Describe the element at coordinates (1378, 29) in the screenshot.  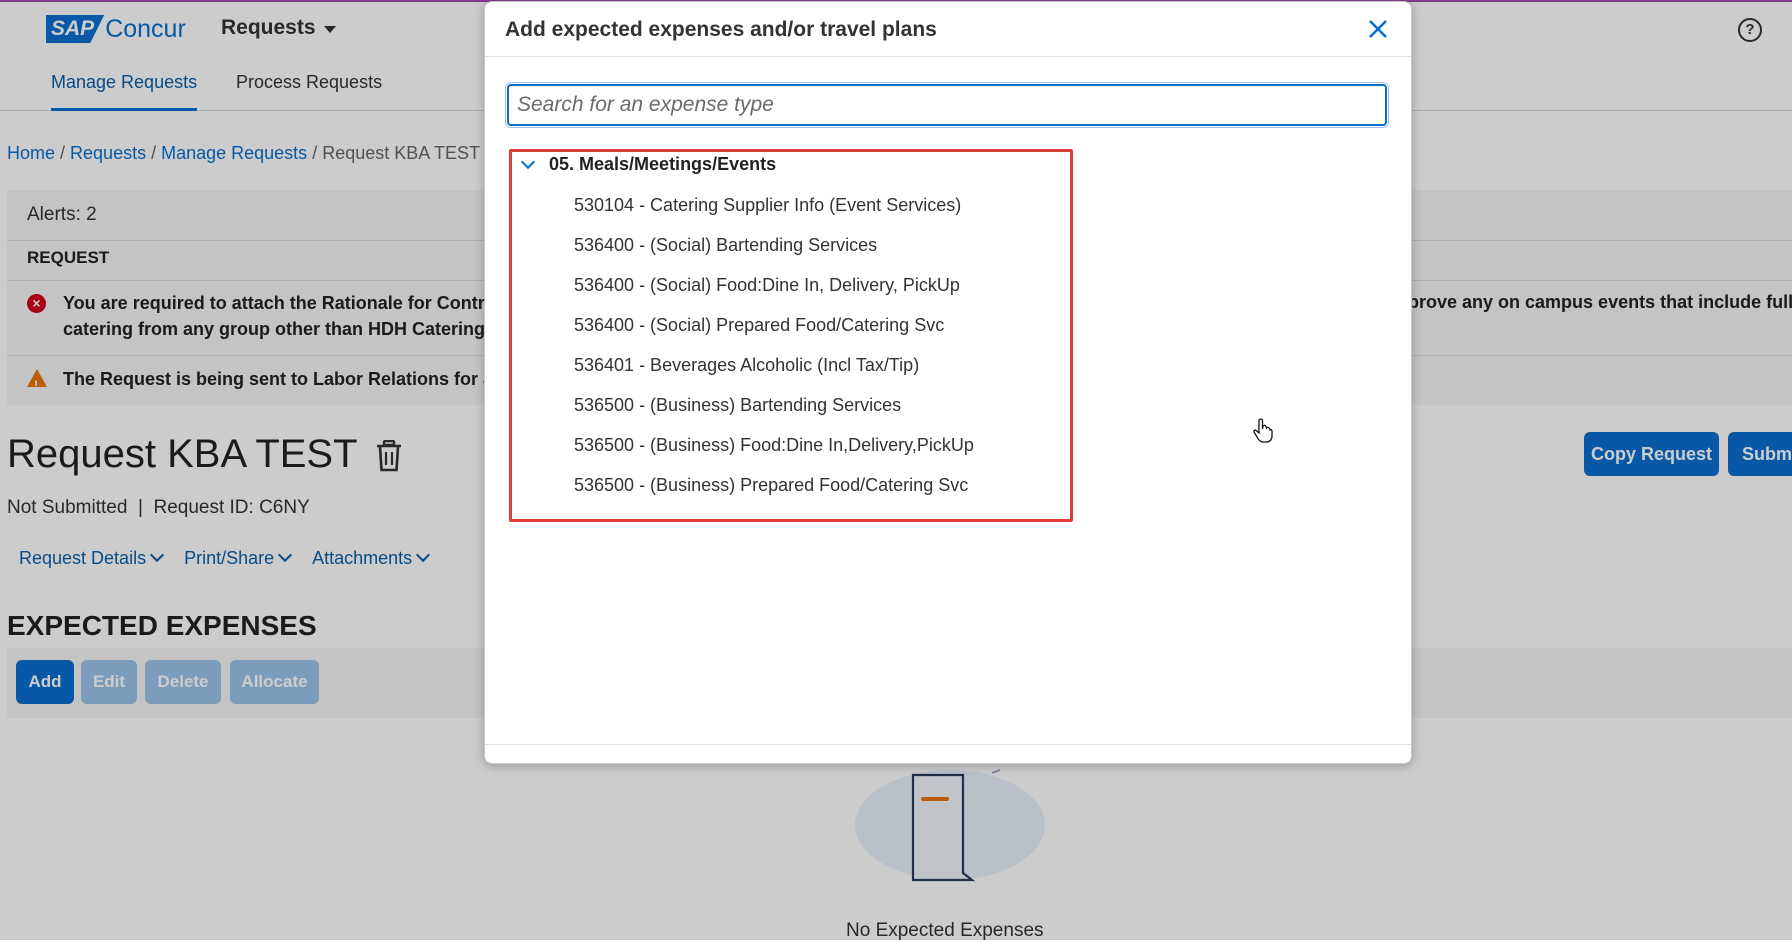
I see `close-icon` at that location.